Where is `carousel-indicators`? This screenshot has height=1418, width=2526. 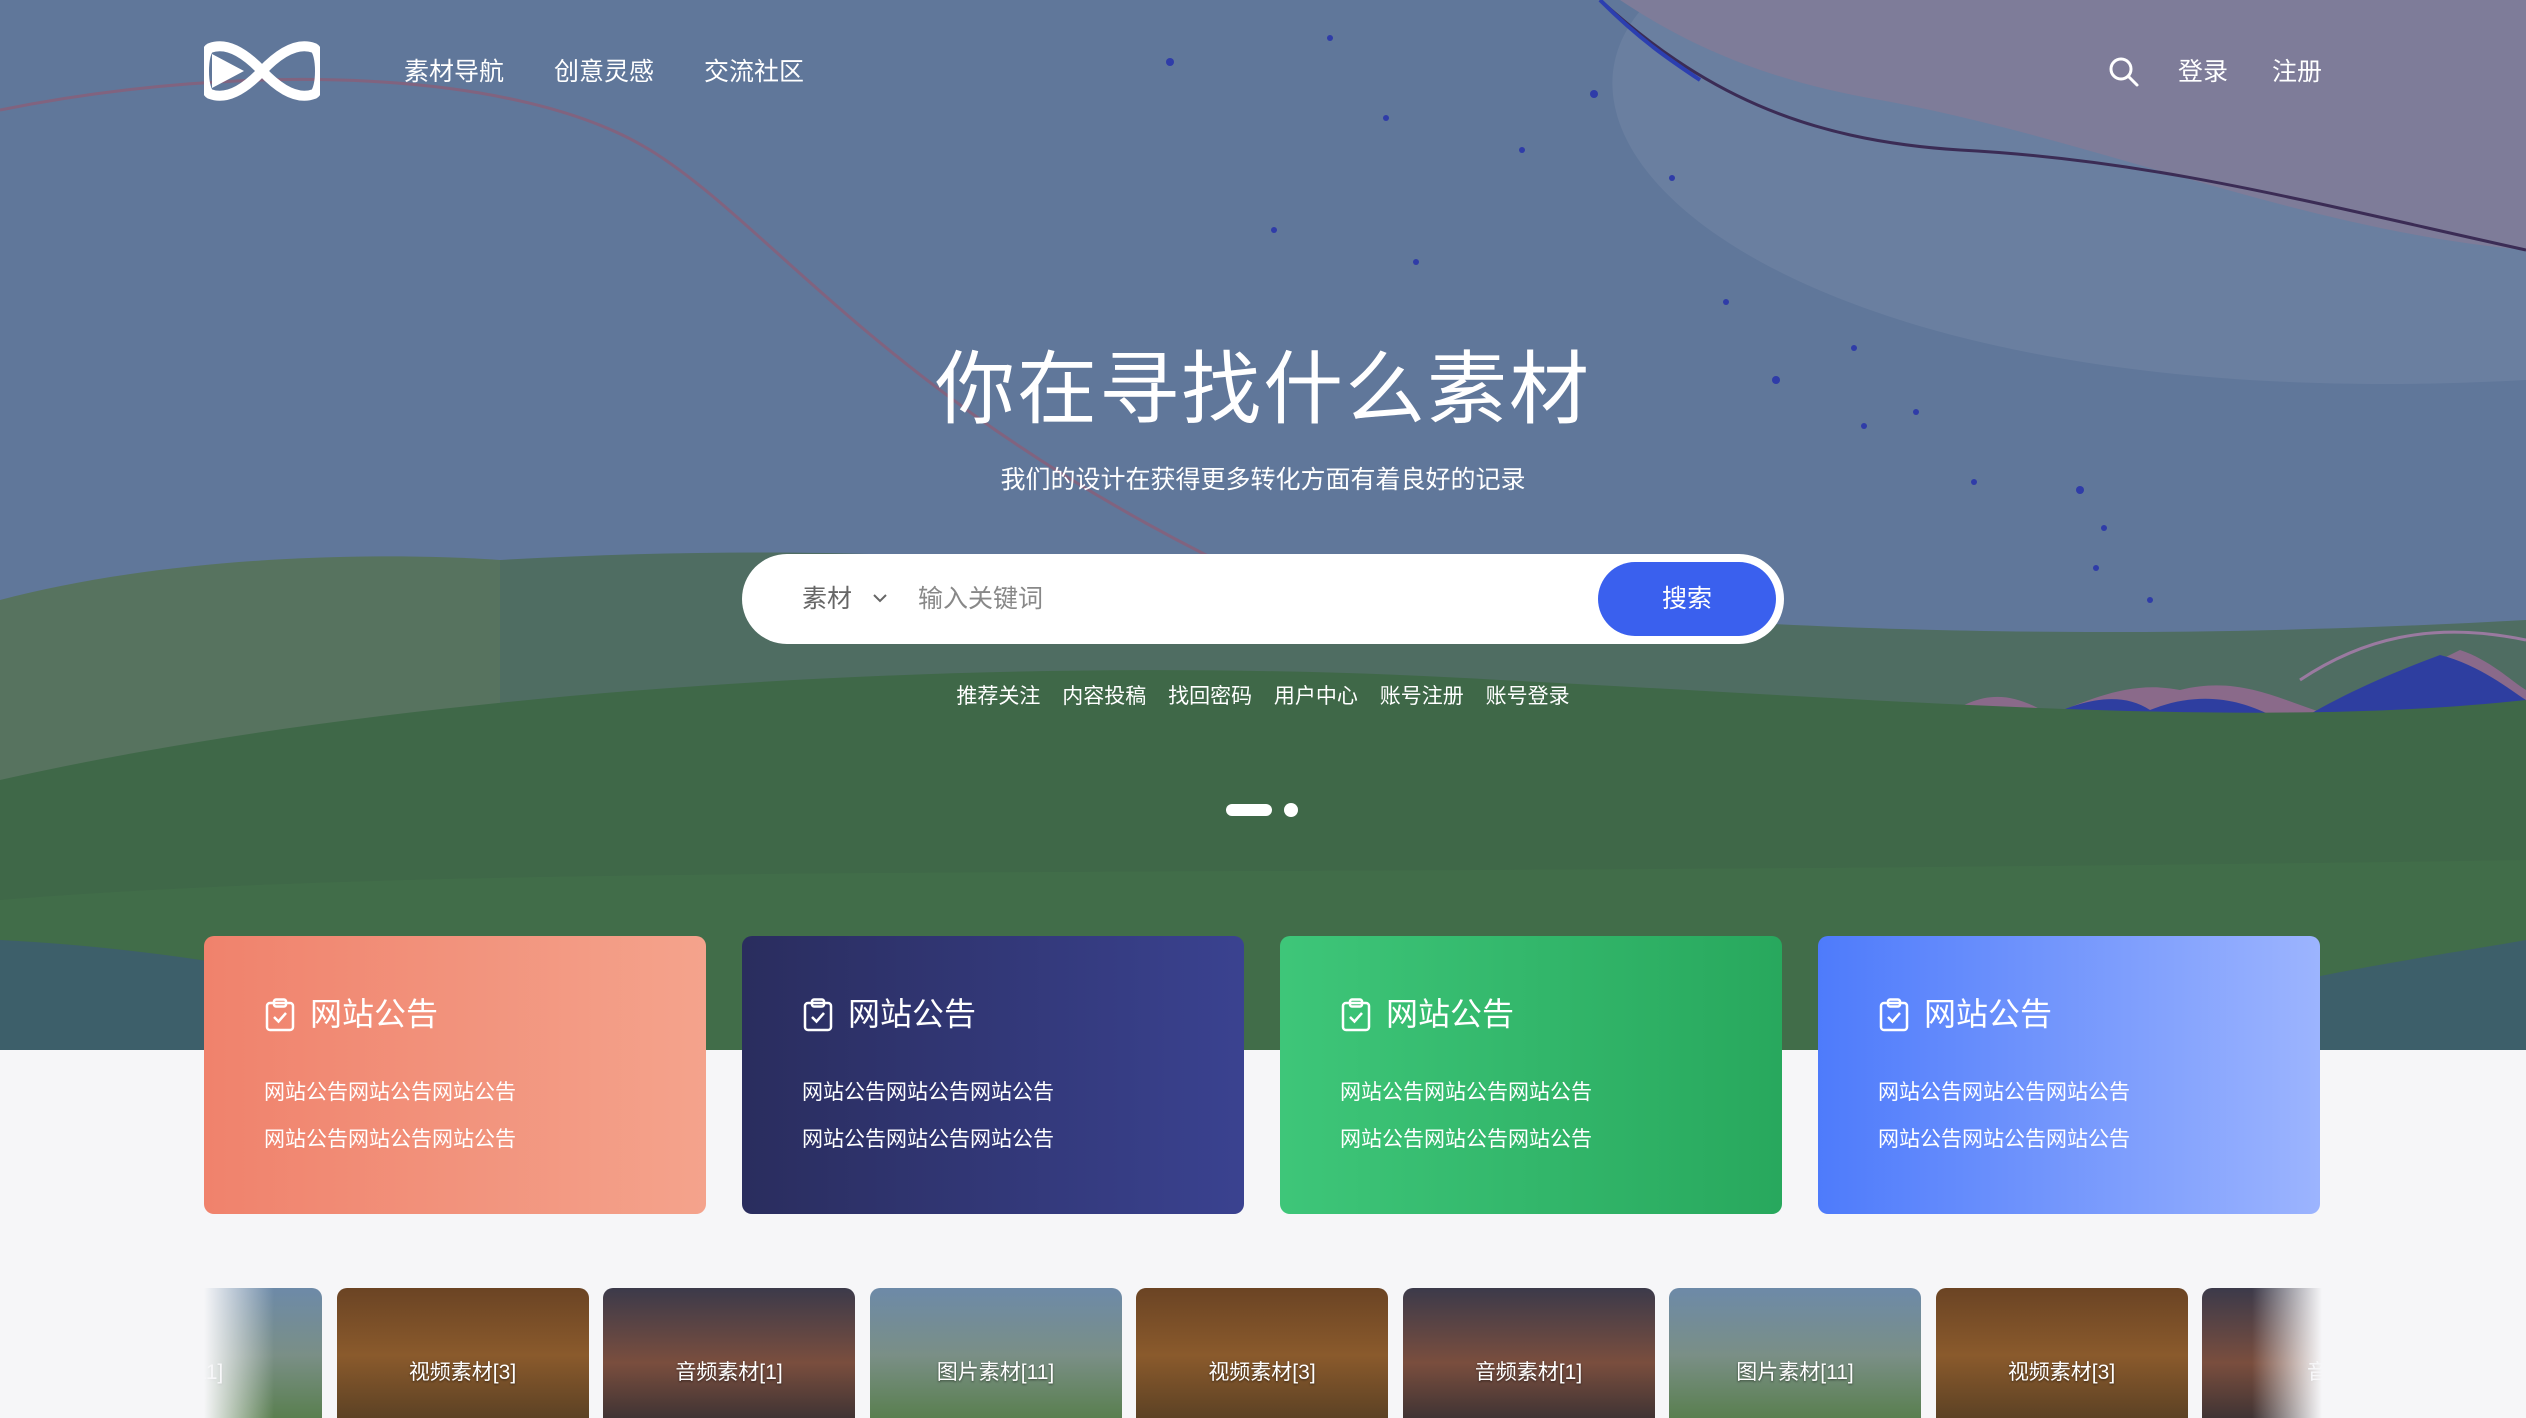 carousel-indicators is located at coordinates (1264, 810).